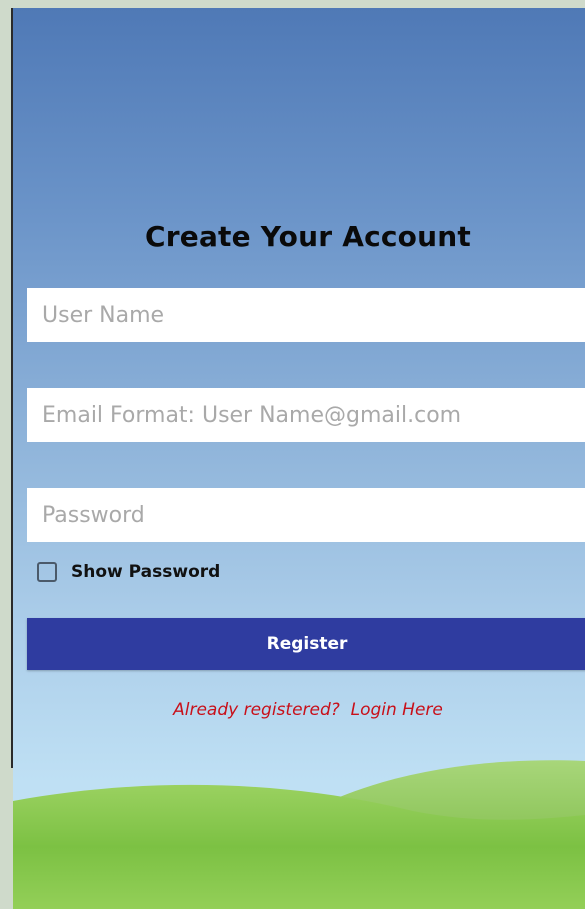  What do you see at coordinates (299, 710) in the screenshot?
I see `login-link: Already registered? Login Here` at bounding box center [299, 710].